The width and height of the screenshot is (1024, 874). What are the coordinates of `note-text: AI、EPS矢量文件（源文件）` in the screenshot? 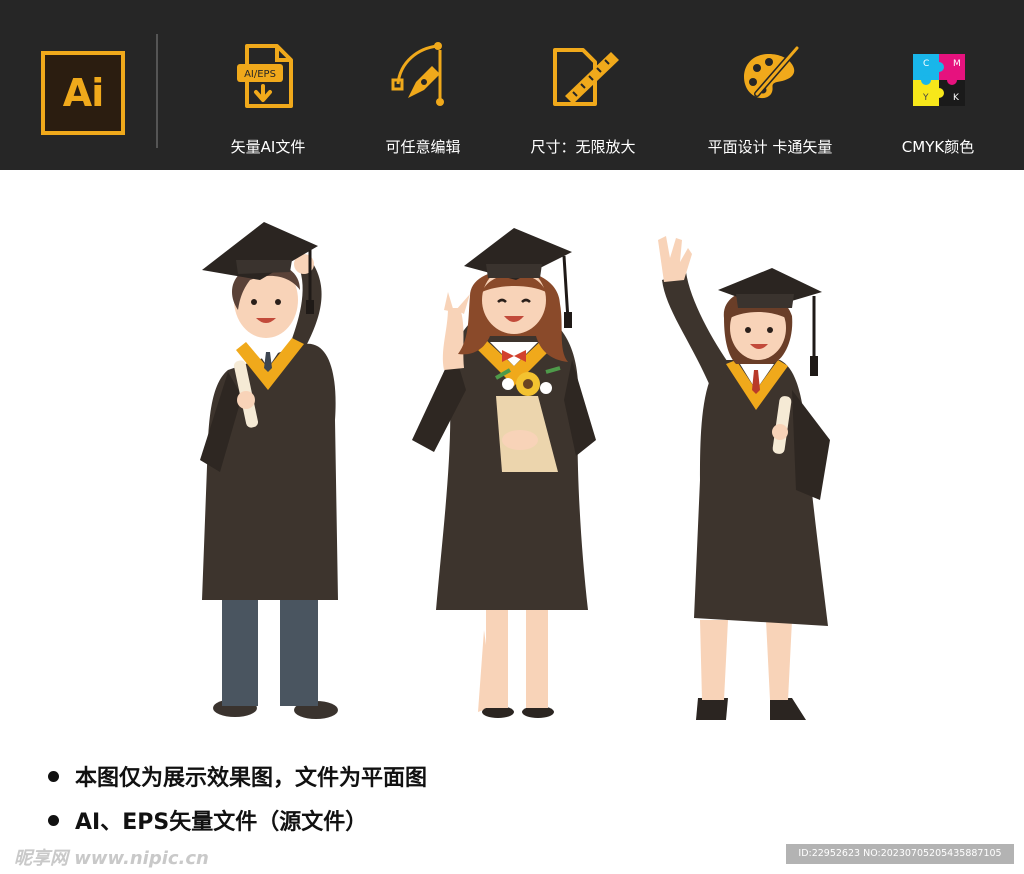 It's located at (221, 822).